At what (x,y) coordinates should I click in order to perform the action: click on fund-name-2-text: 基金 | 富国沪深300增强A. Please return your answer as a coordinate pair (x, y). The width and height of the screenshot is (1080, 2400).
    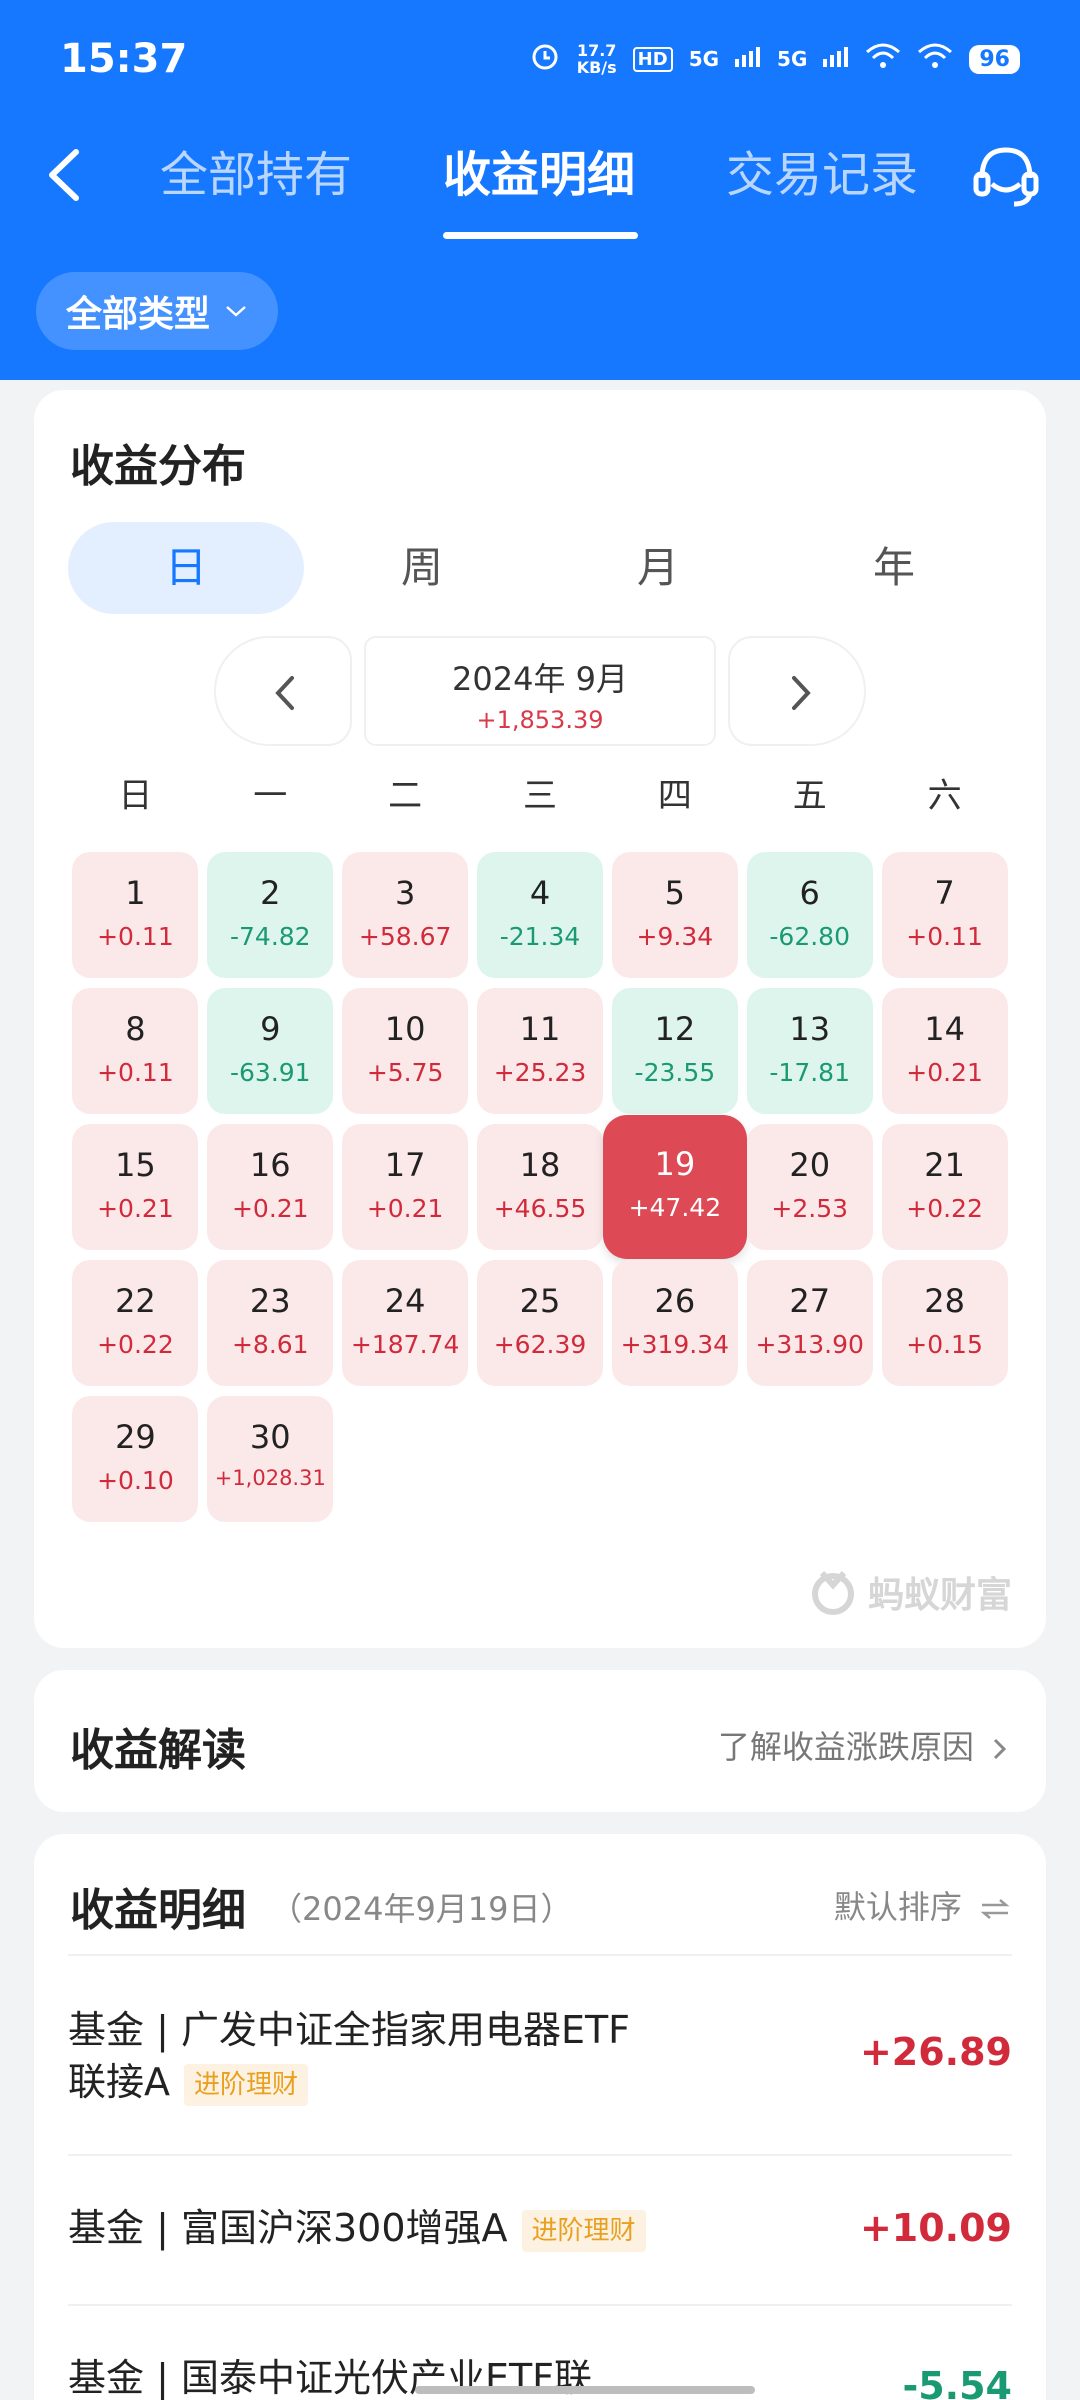
    Looking at the image, I should click on (288, 2228).